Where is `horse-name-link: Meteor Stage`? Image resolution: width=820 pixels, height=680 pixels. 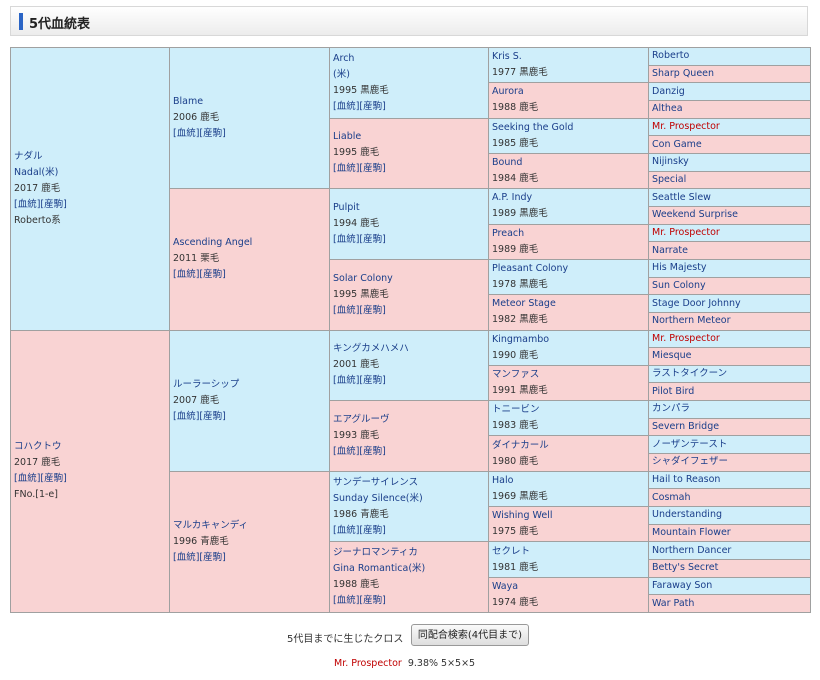
horse-name-link: Meteor Stage is located at coordinates (568, 304).